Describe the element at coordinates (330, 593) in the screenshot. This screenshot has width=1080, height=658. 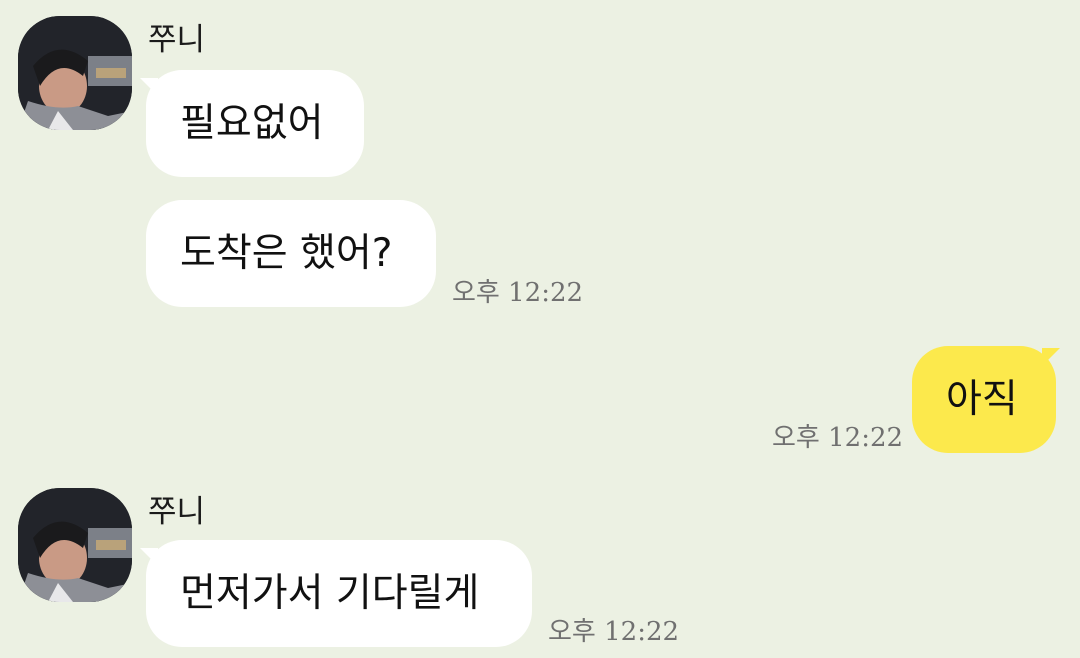
I see `message-text: 먼저가서 기다릴게` at that location.